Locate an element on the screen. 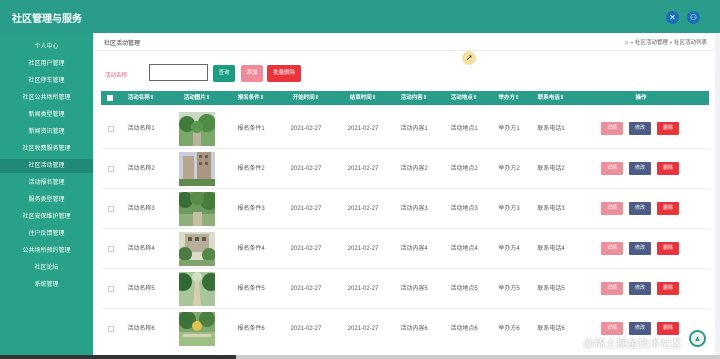 This screenshot has width=720, height=359. column-header-name: 活动名称⇕ is located at coordinates (141, 98).